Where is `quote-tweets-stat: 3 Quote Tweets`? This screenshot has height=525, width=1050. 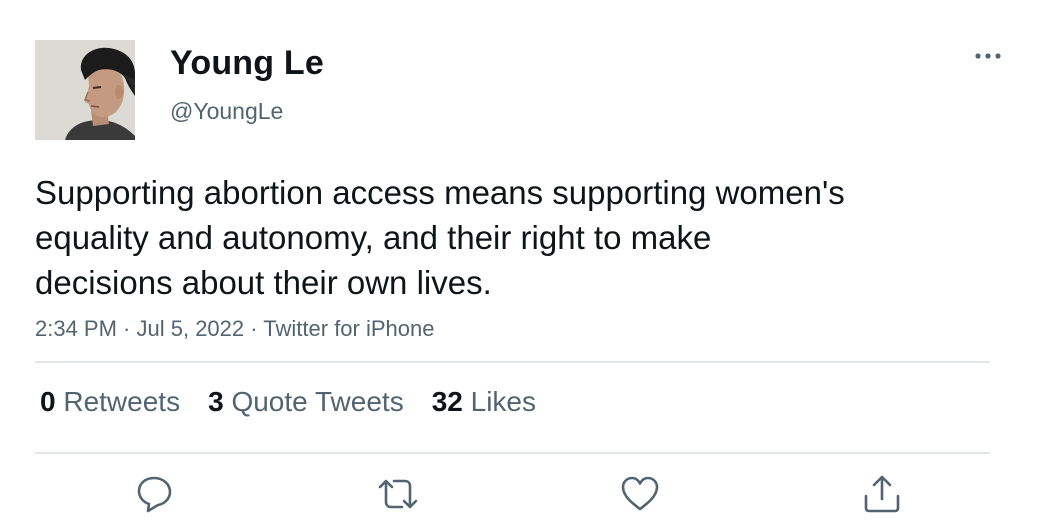
quote-tweets-stat: 3 Quote Tweets is located at coordinates (306, 402).